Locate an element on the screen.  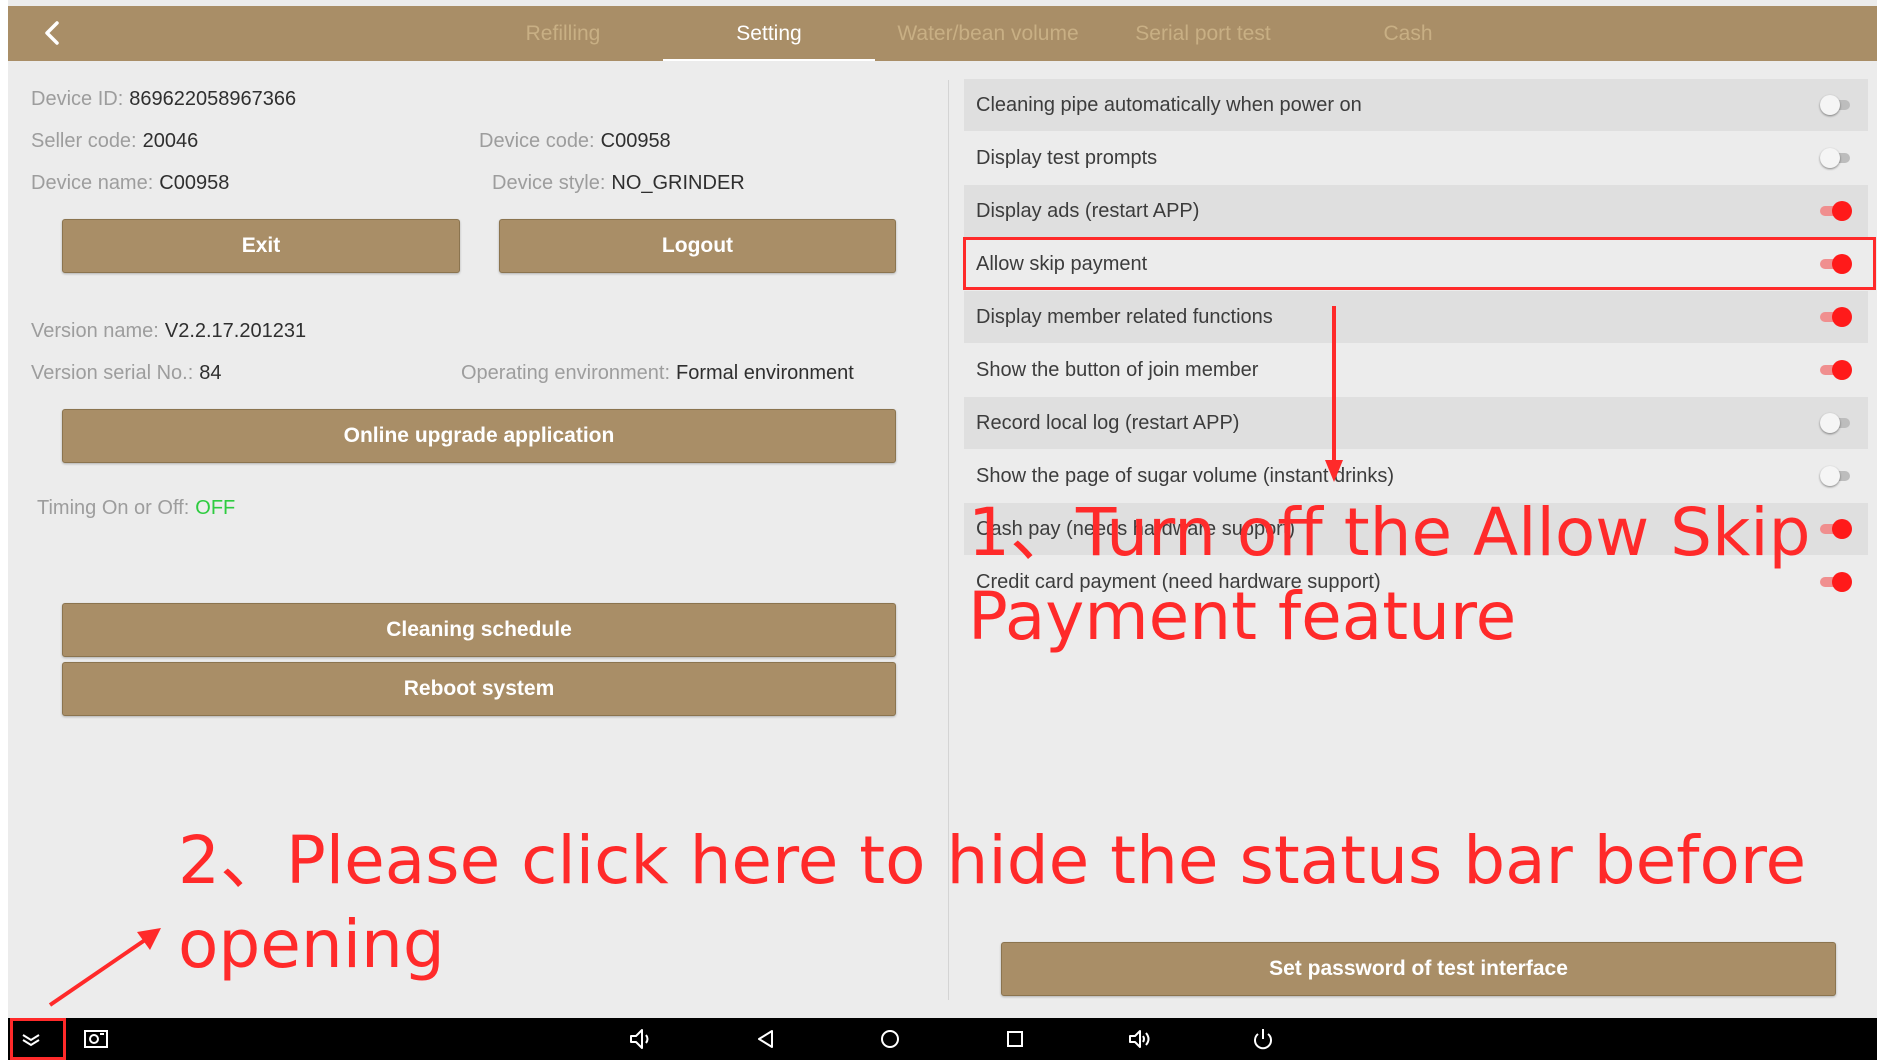
volume-up-icon is located at coordinates (1140, 1039).